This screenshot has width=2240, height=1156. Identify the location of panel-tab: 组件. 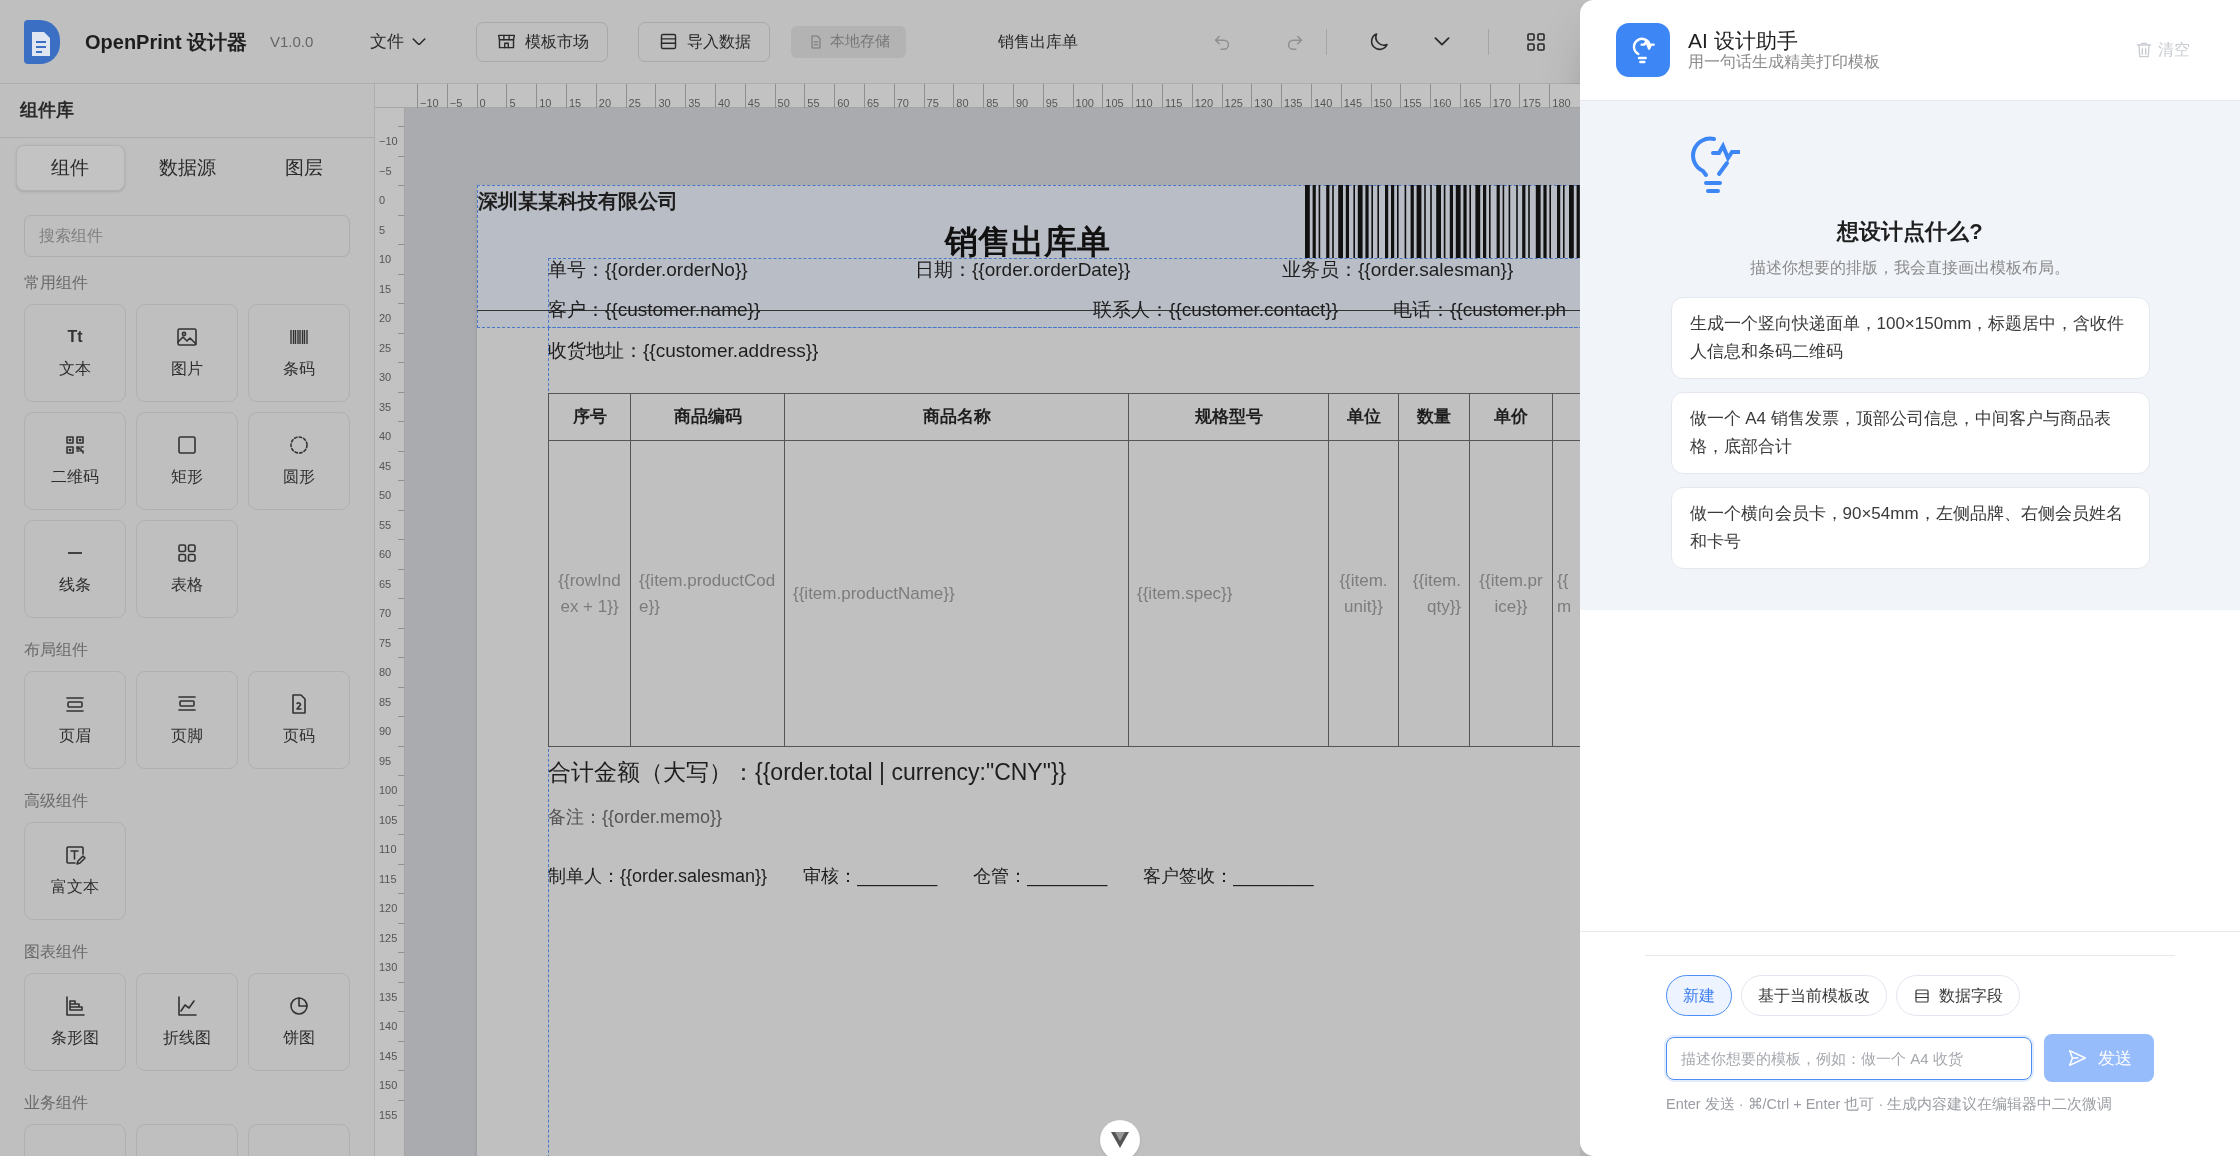
(70, 168).